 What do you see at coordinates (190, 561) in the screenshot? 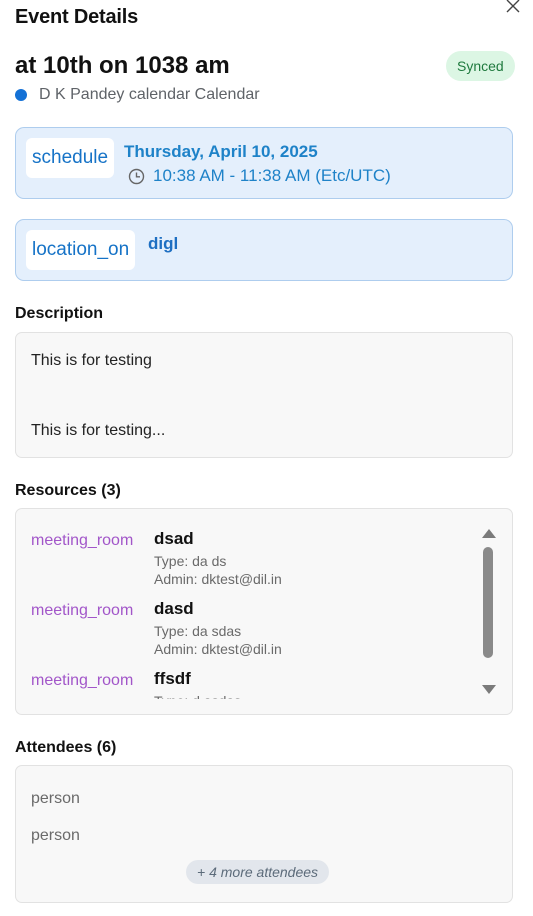
I see `resource-type: Type: da ds` at bounding box center [190, 561].